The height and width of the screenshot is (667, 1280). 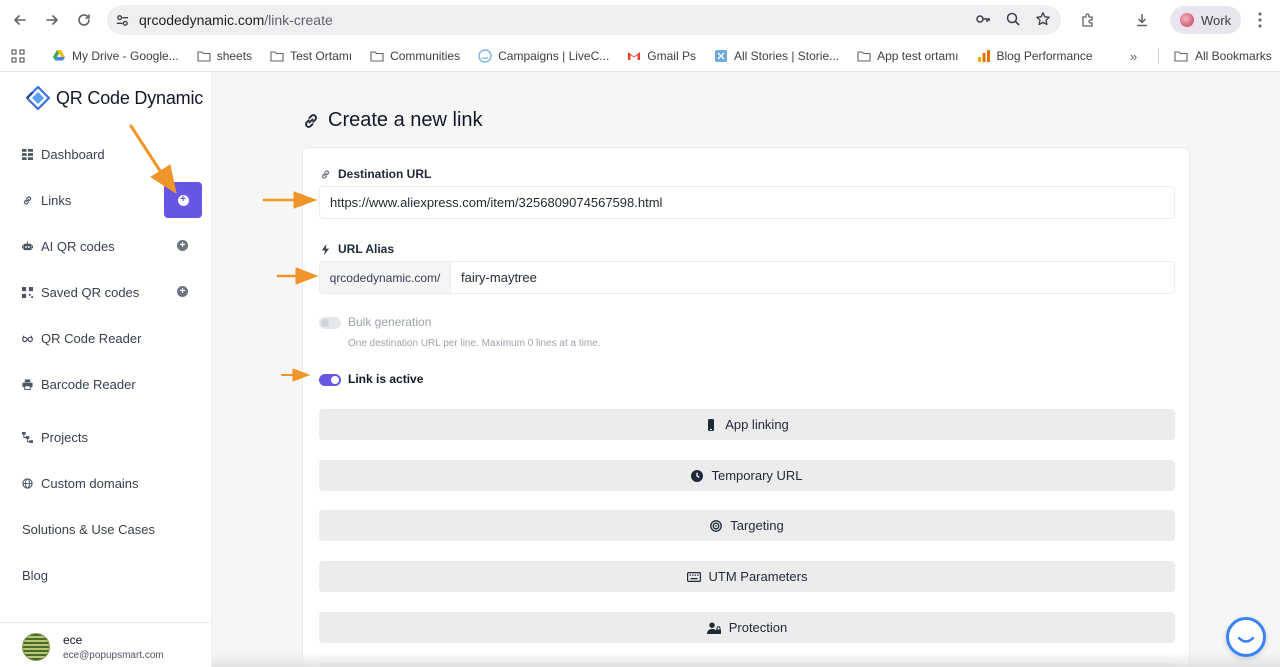 I want to click on bookmark-item: Gmail Ps, so click(x=661, y=56).